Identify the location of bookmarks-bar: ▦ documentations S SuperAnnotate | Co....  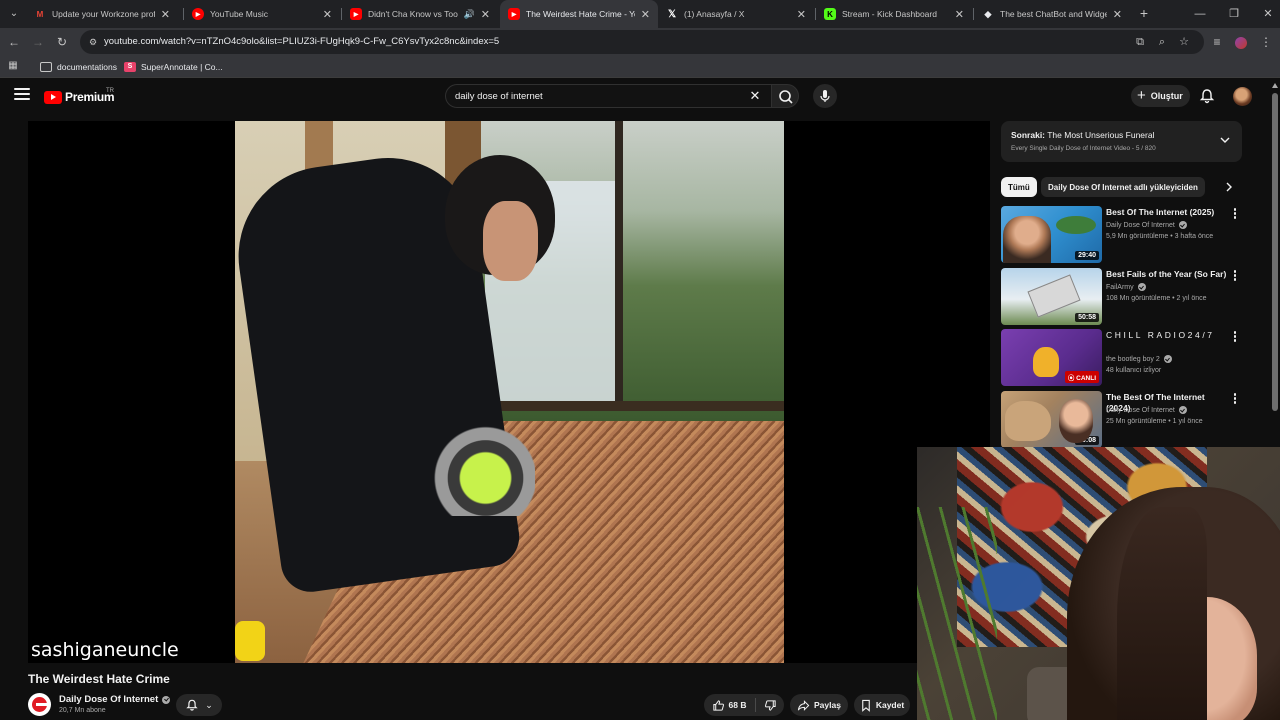
(640, 67).